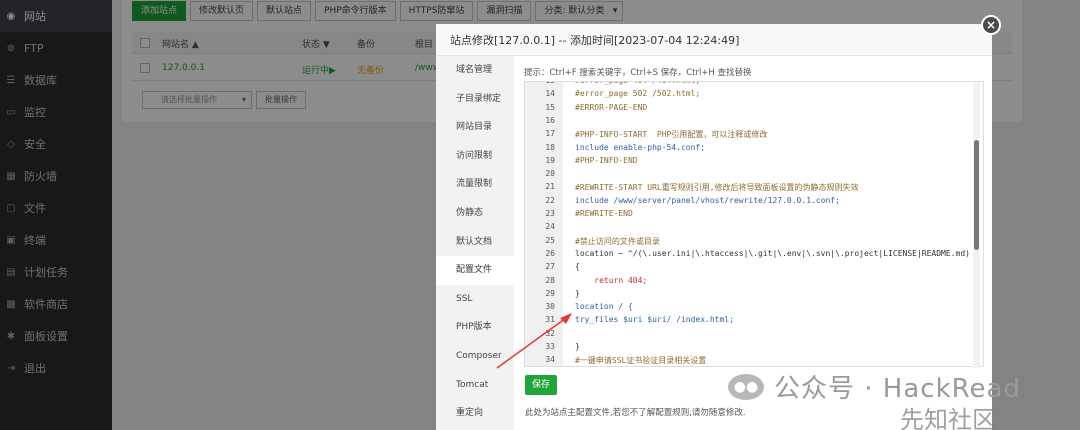 The height and width of the screenshot is (430, 1080). Describe the element at coordinates (948, 418) in the screenshot. I see `watermark-secondary: 先知社区` at that location.